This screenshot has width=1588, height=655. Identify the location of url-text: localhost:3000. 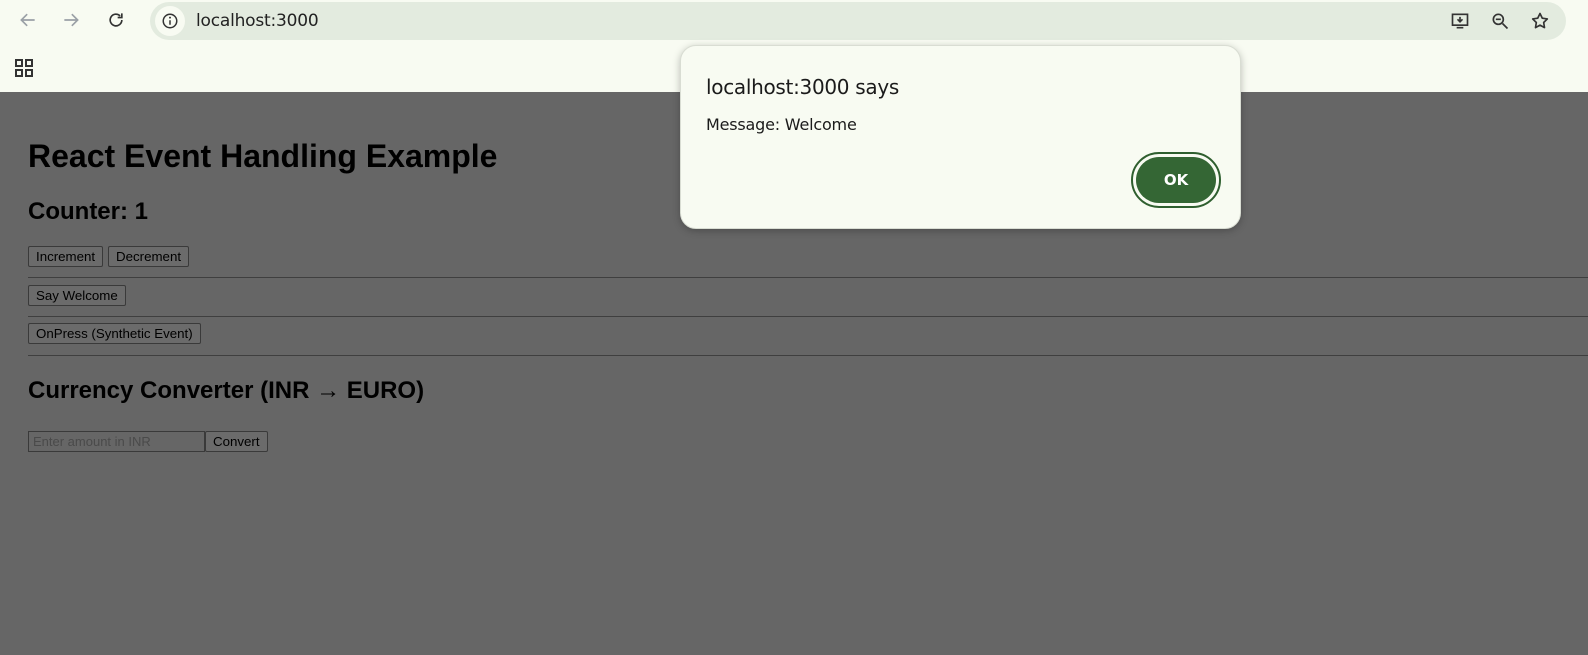
(257, 21).